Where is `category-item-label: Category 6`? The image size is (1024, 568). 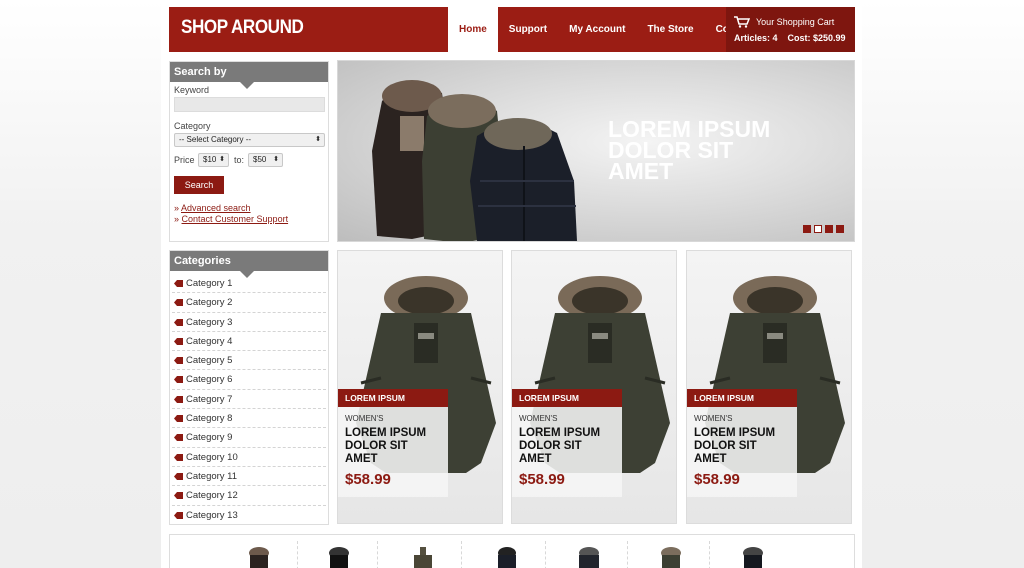 category-item-label: Category 6 is located at coordinates (209, 380).